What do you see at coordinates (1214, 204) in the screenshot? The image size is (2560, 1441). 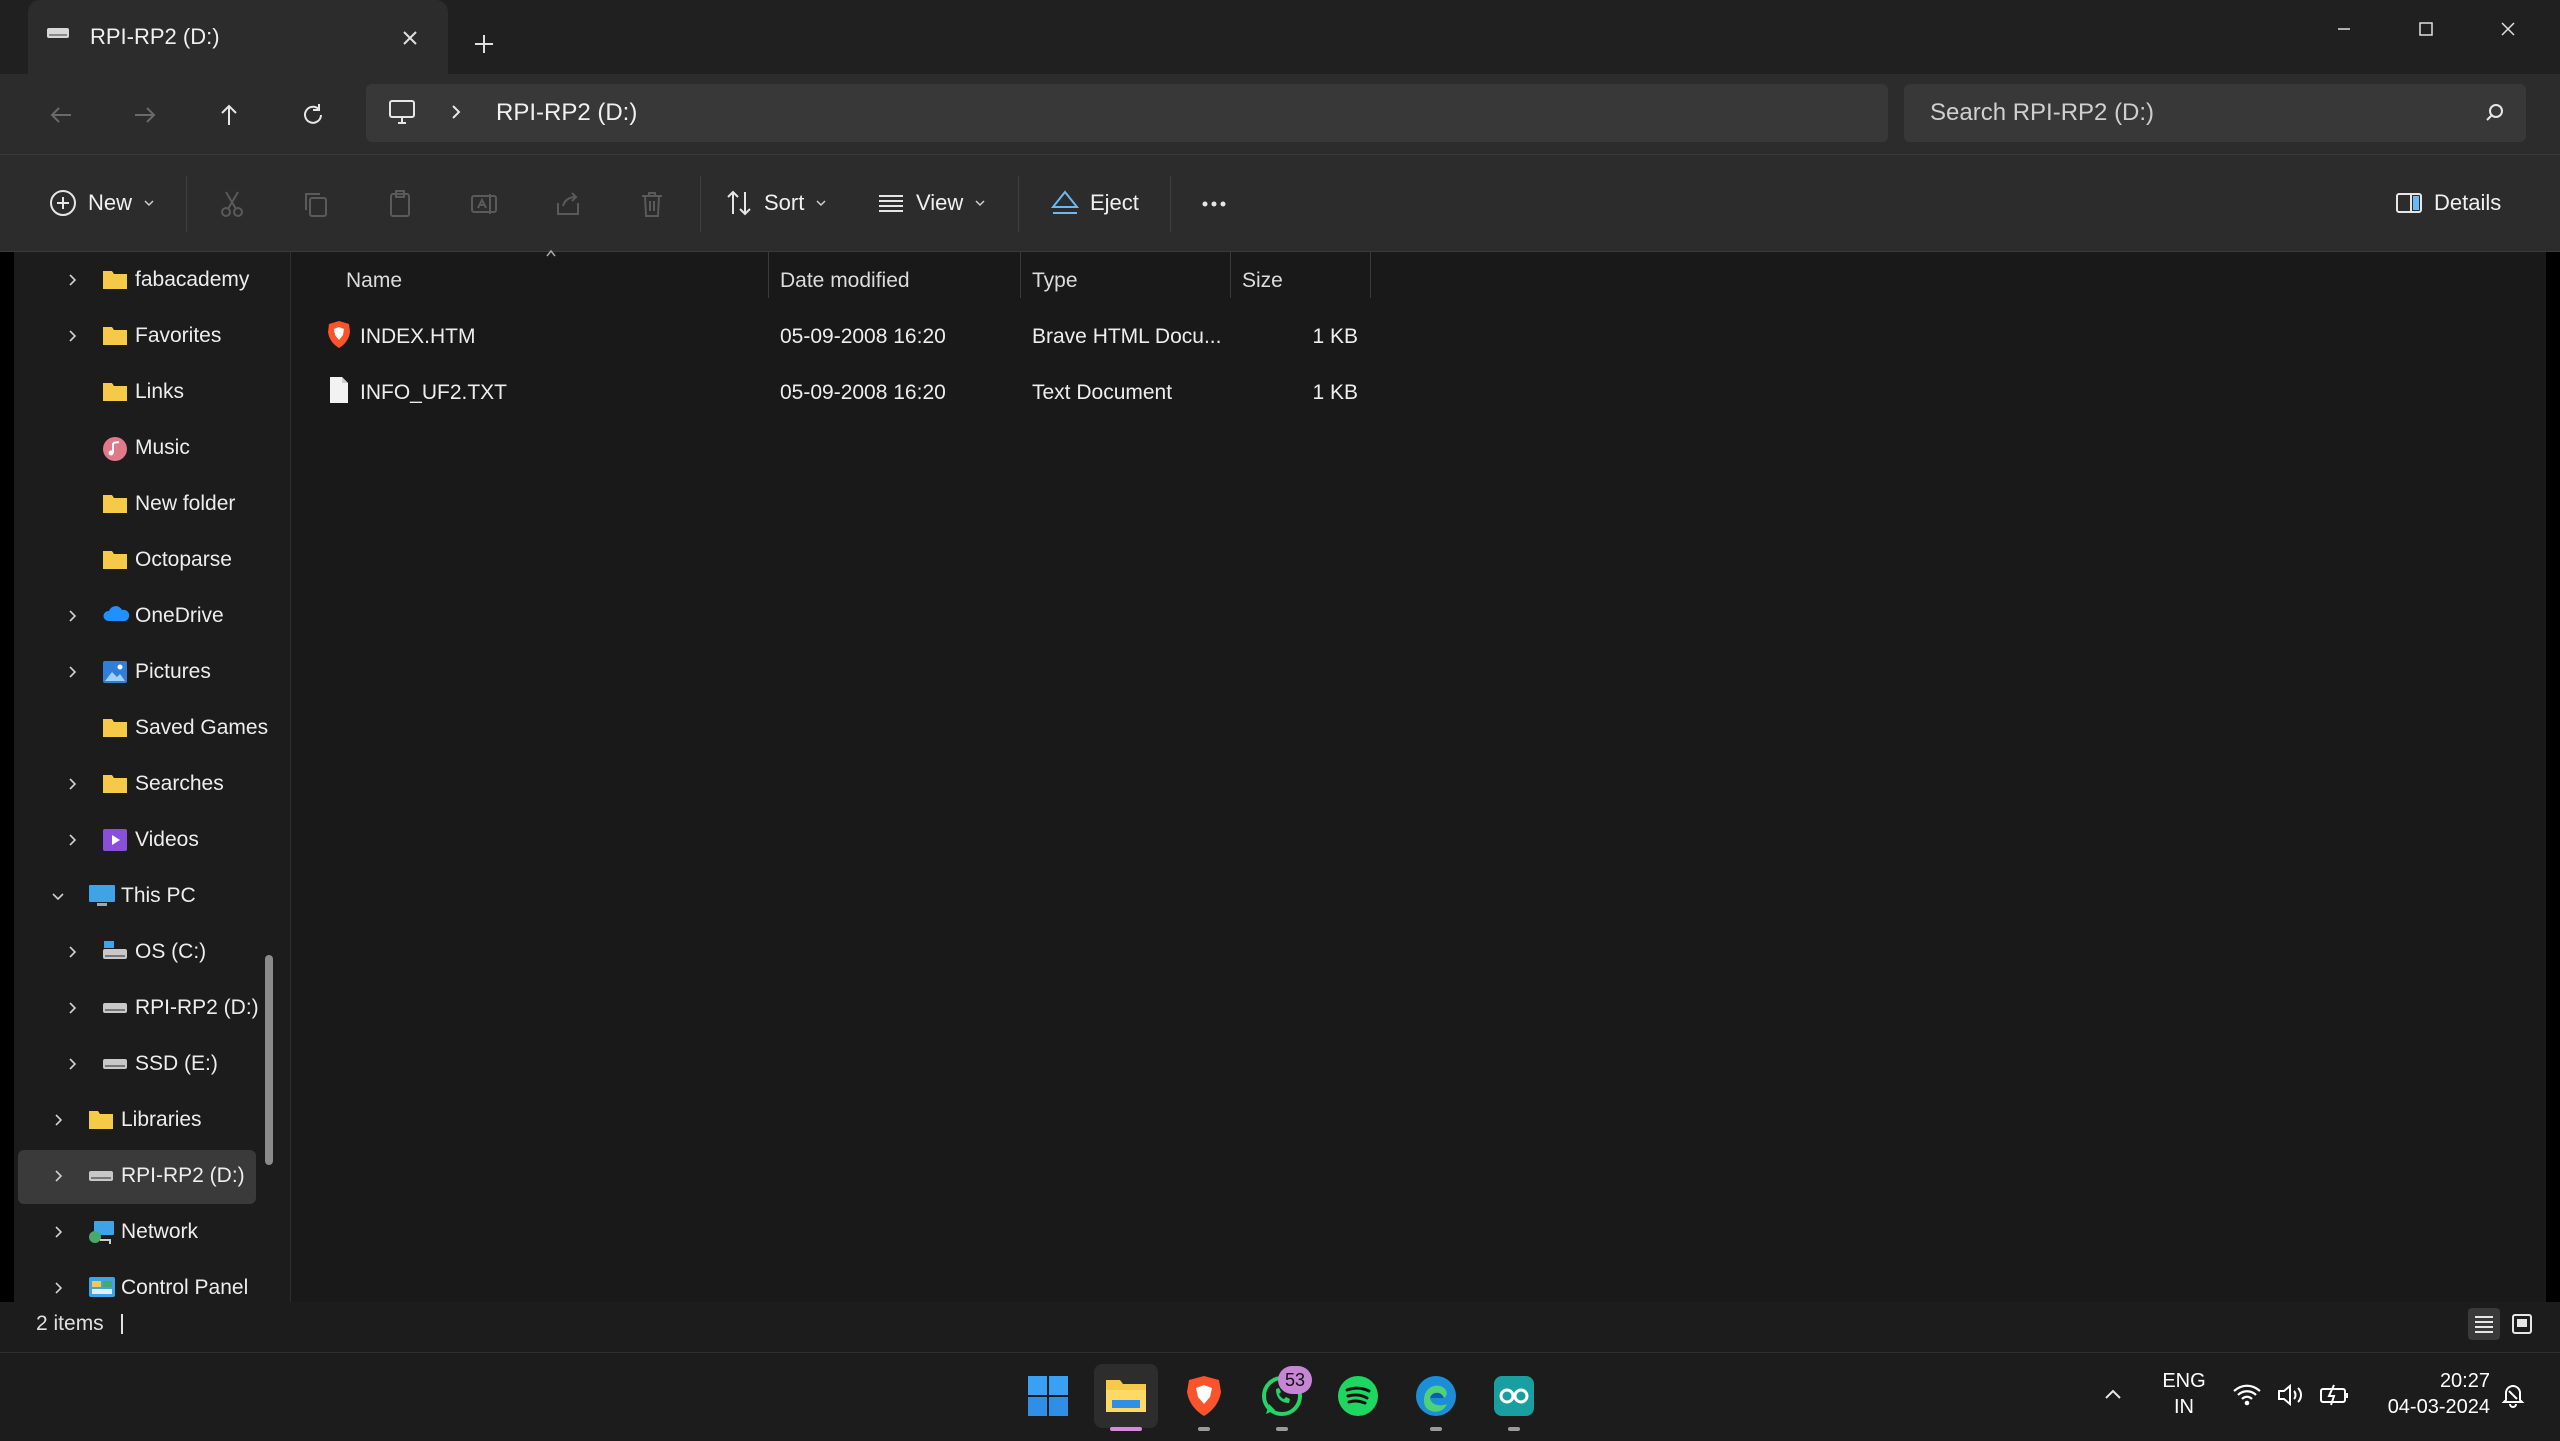 I see `more-options-icon` at bounding box center [1214, 204].